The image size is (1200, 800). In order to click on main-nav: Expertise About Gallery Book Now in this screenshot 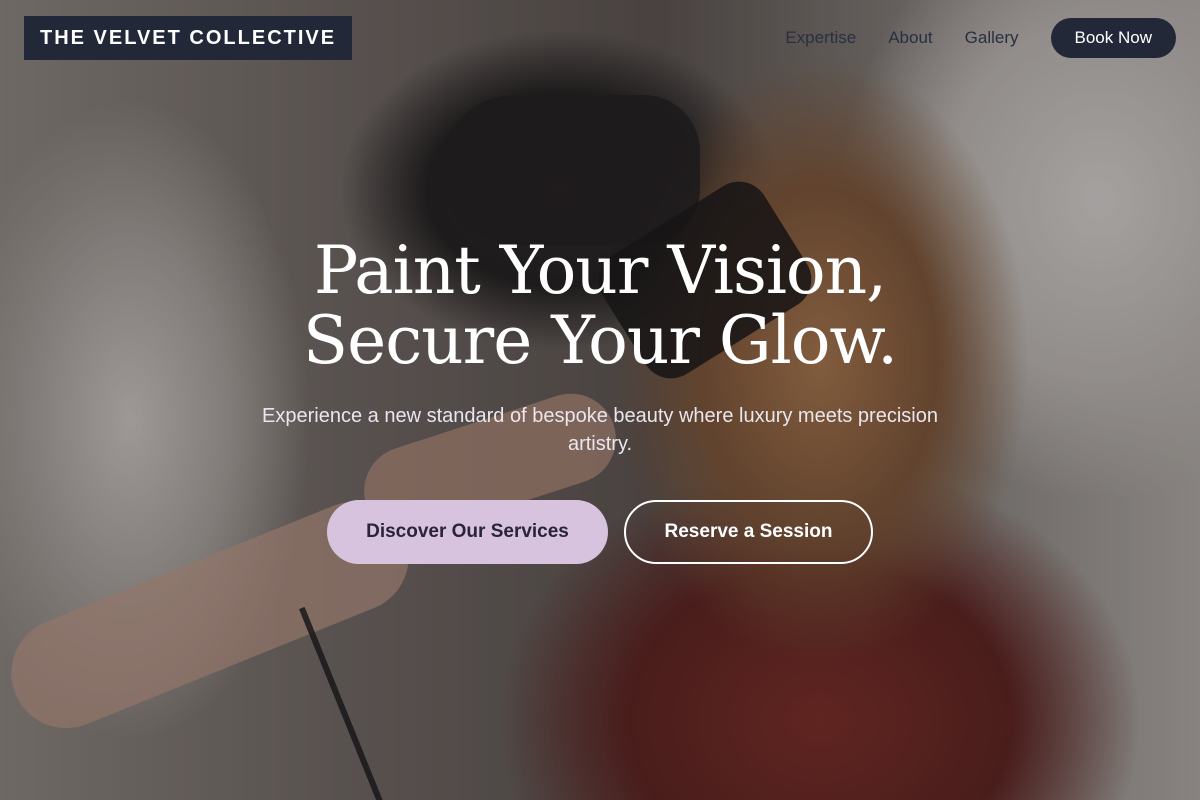, I will do `click(980, 38)`.